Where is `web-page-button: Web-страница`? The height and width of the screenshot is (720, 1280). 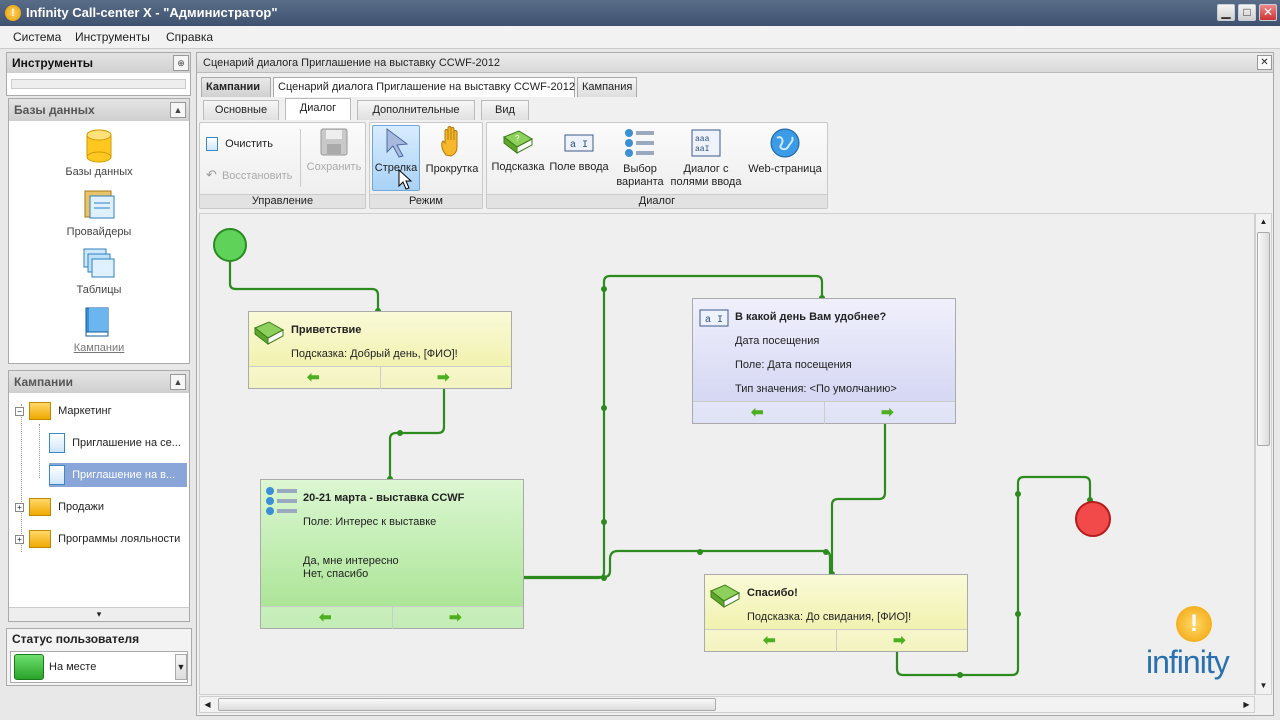
web-page-button: Web-страница is located at coordinates (785, 151).